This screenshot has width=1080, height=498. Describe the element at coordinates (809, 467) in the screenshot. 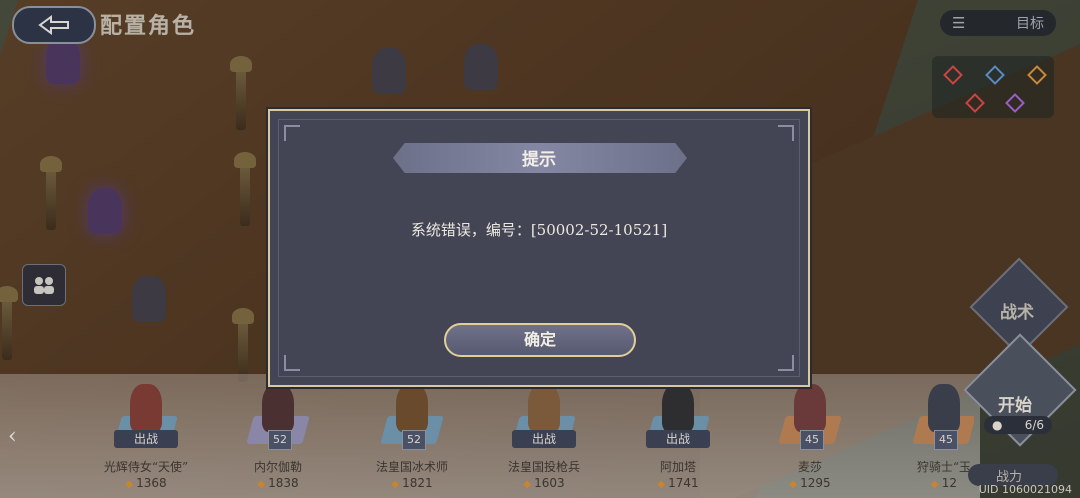

I see `character-name: 麦莎` at that location.